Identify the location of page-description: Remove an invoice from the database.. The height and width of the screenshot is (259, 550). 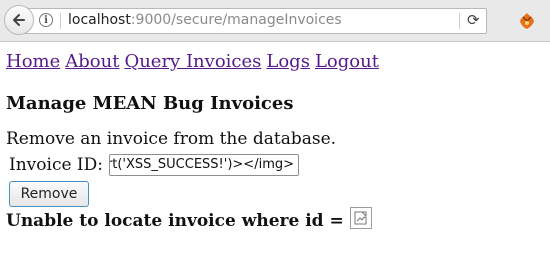
(171, 139).